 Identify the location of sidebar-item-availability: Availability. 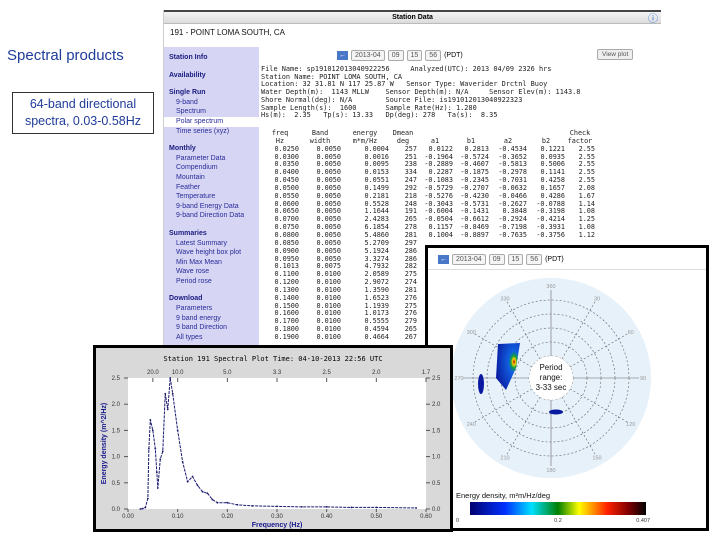
(211, 76).